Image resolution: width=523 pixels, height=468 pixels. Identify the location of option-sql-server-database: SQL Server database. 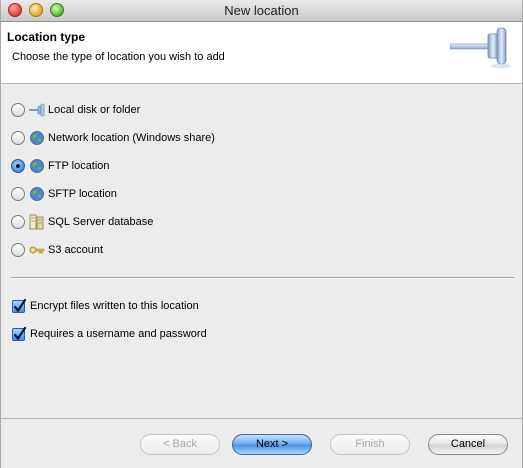
(82, 222).